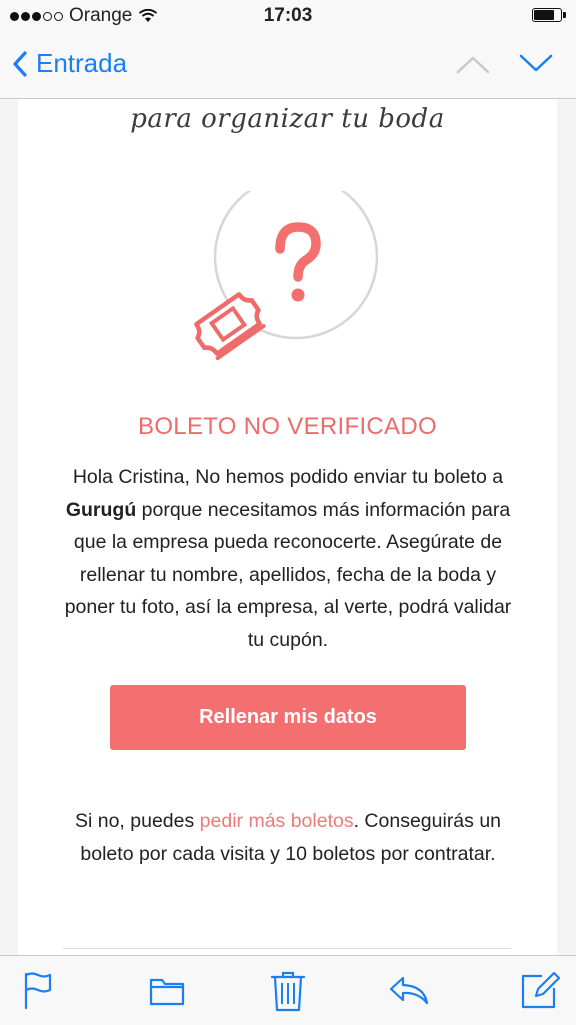 The width and height of the screenshot is (576, 1025). Describe the element at coordinates (167, 990) in the screenshot. I see `folder-icon` at that location.